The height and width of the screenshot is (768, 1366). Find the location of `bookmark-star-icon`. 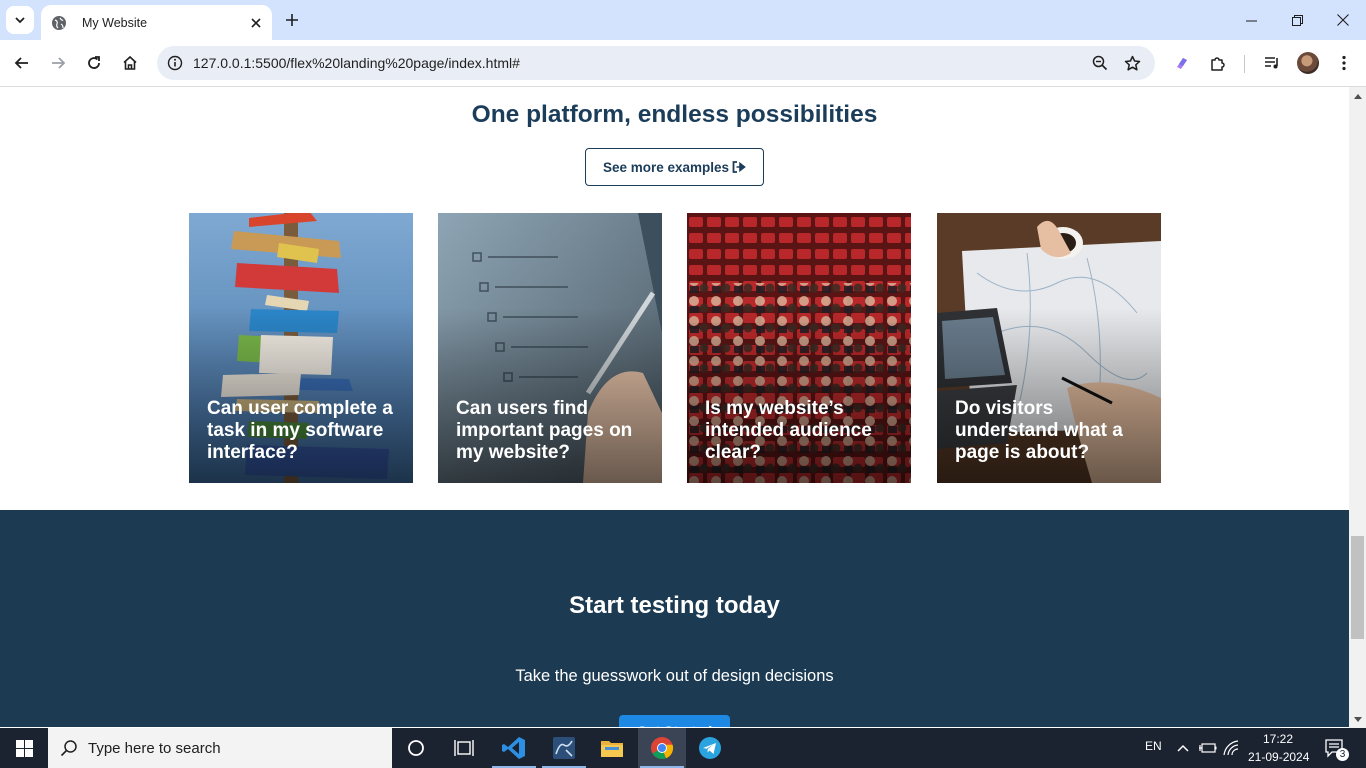

bookmark-star-icon is located at coordinates (1132, 63).